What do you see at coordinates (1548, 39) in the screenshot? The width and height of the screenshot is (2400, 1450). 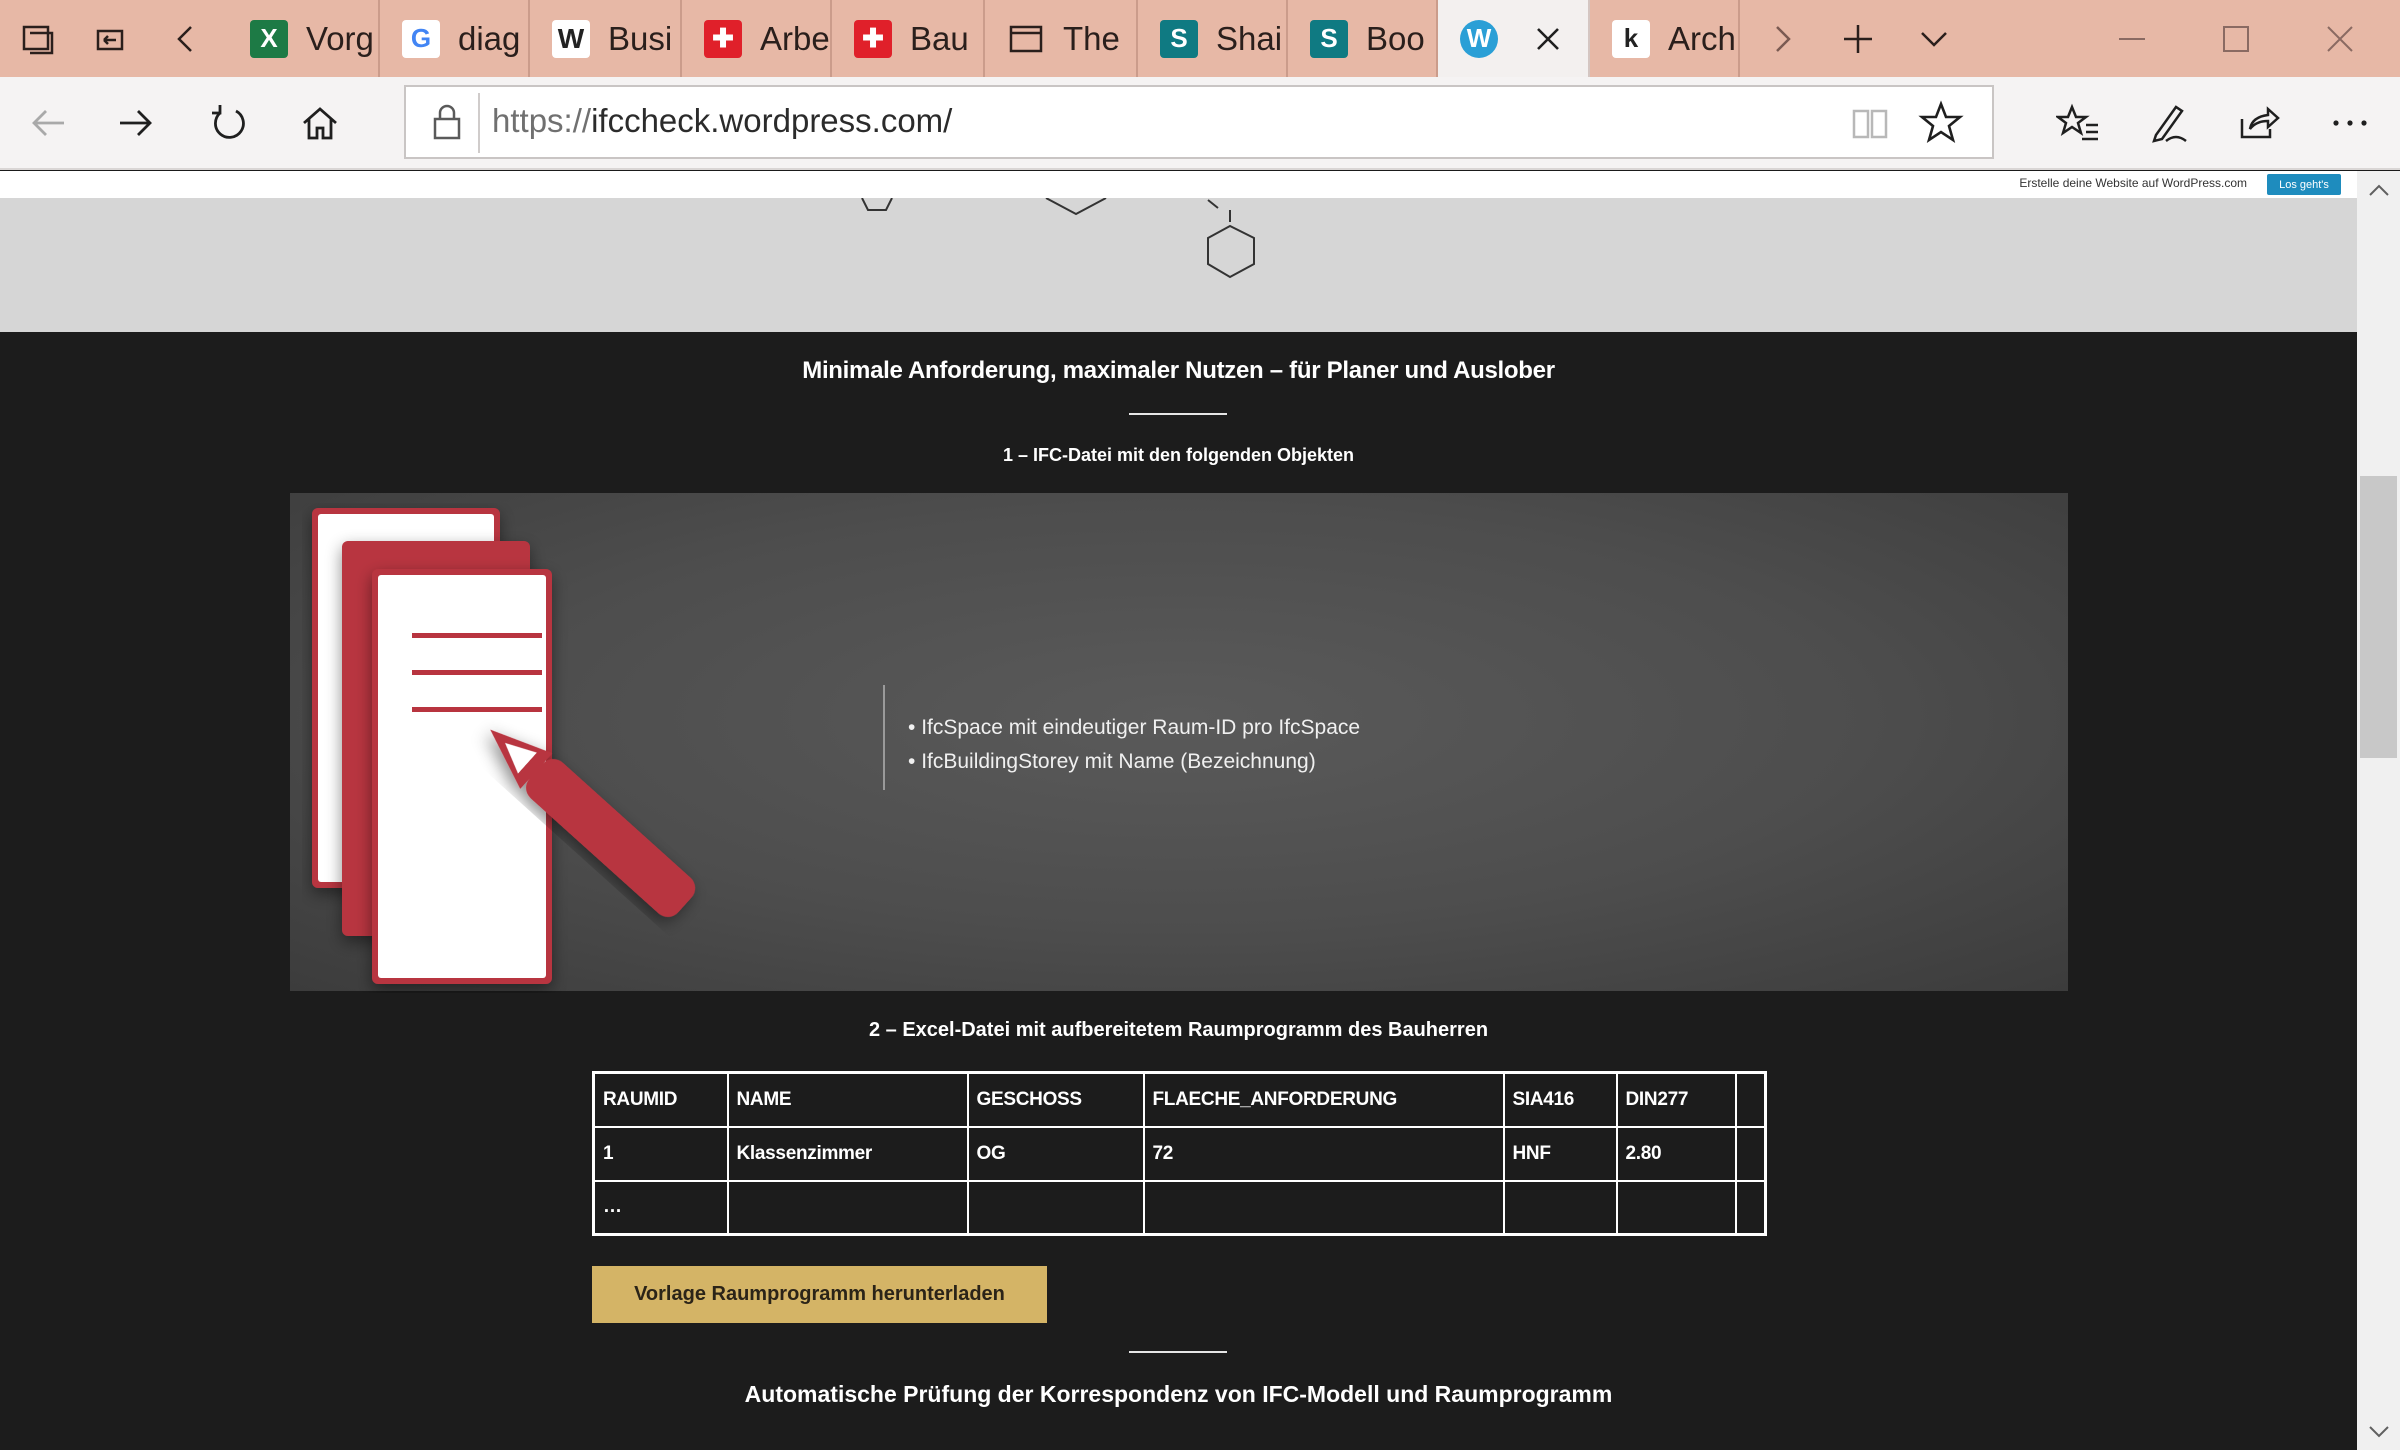 I see `close-tab-icon` at bounding box center [1548, 39].